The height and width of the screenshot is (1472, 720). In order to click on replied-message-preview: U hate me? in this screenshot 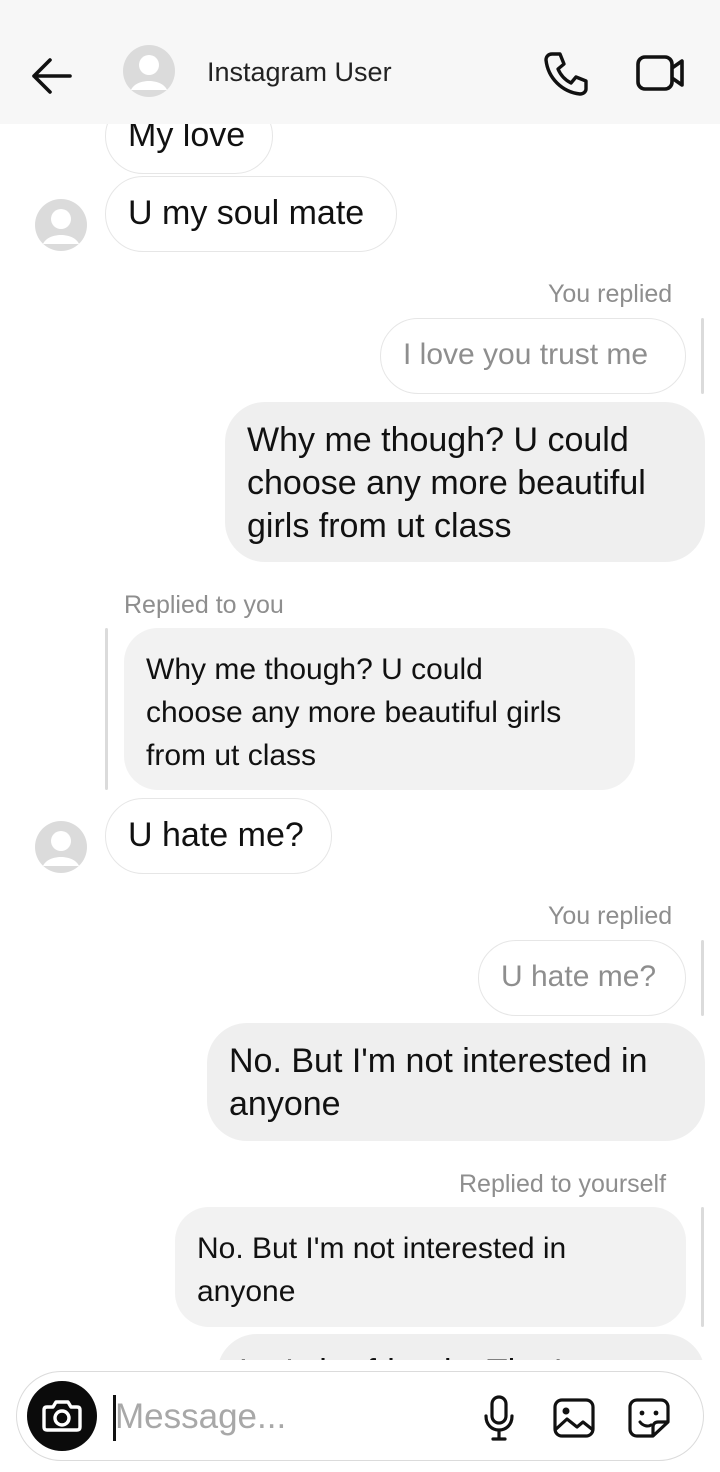, I will do `click(582, 978)`.